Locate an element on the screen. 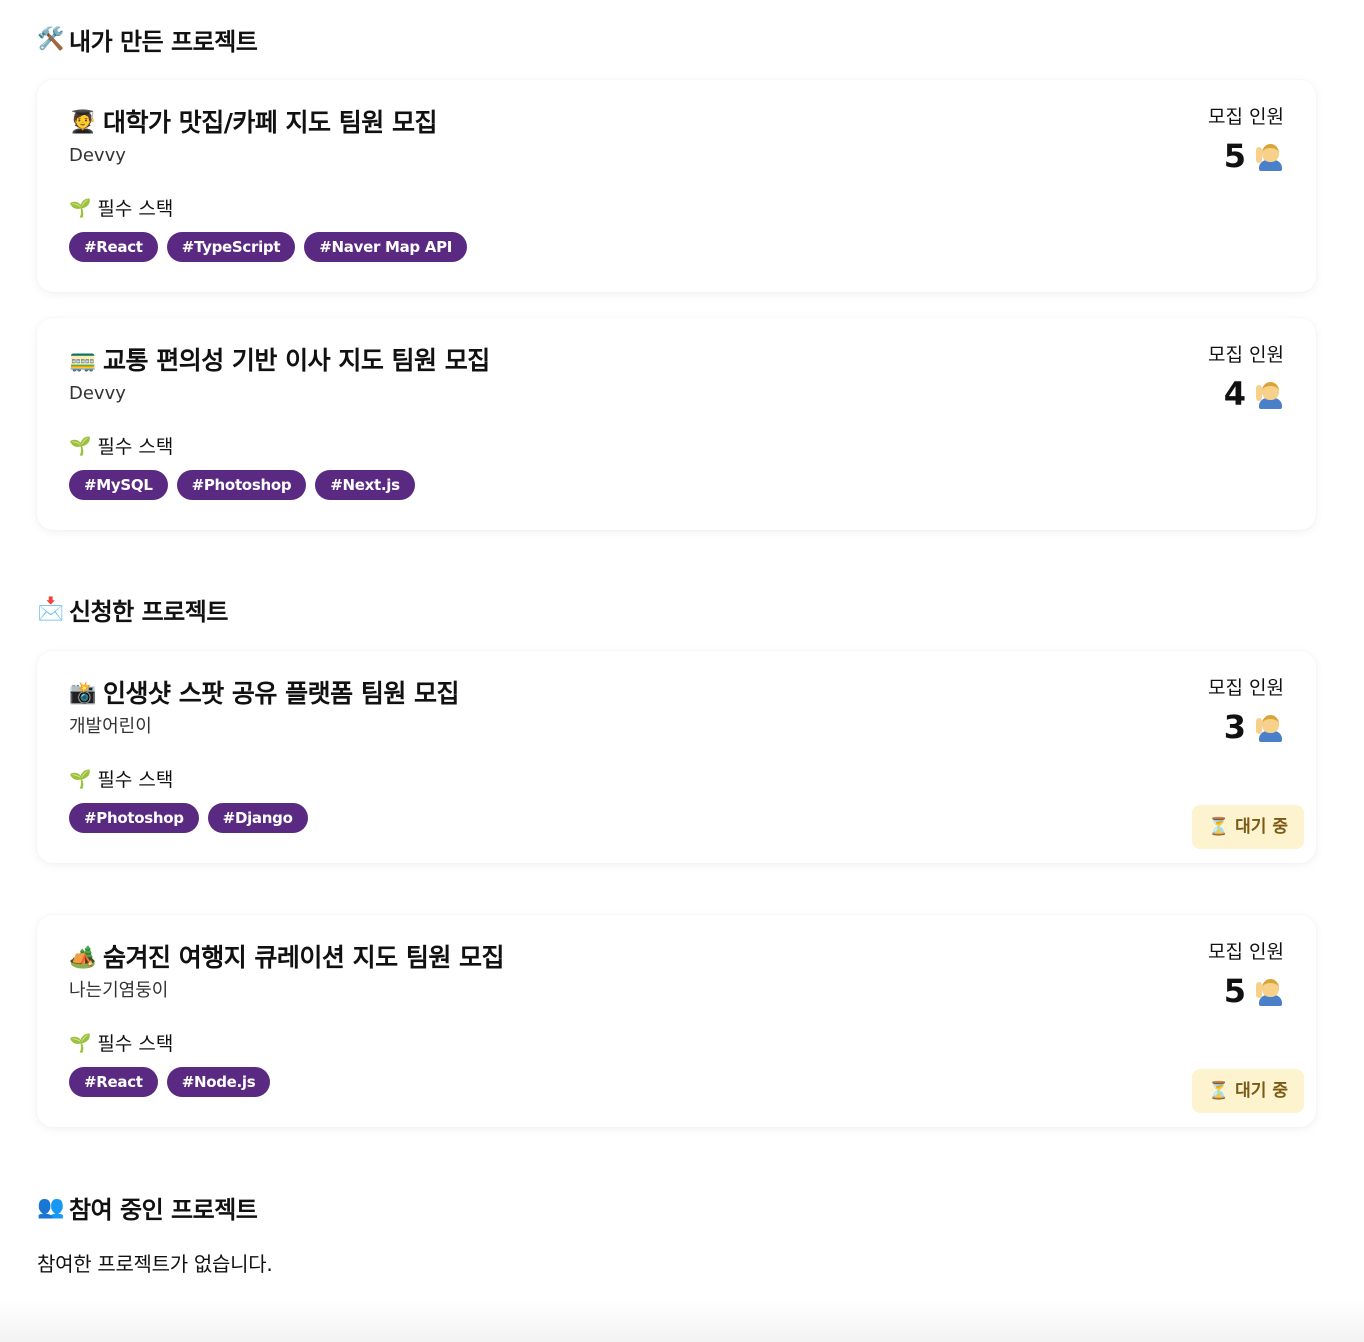 Image resolution: width=1364 pixels, height=1342 pixels. section-title-joined: 👥 참여 중인 프로젝트 is located at coordinates (147, 1207).